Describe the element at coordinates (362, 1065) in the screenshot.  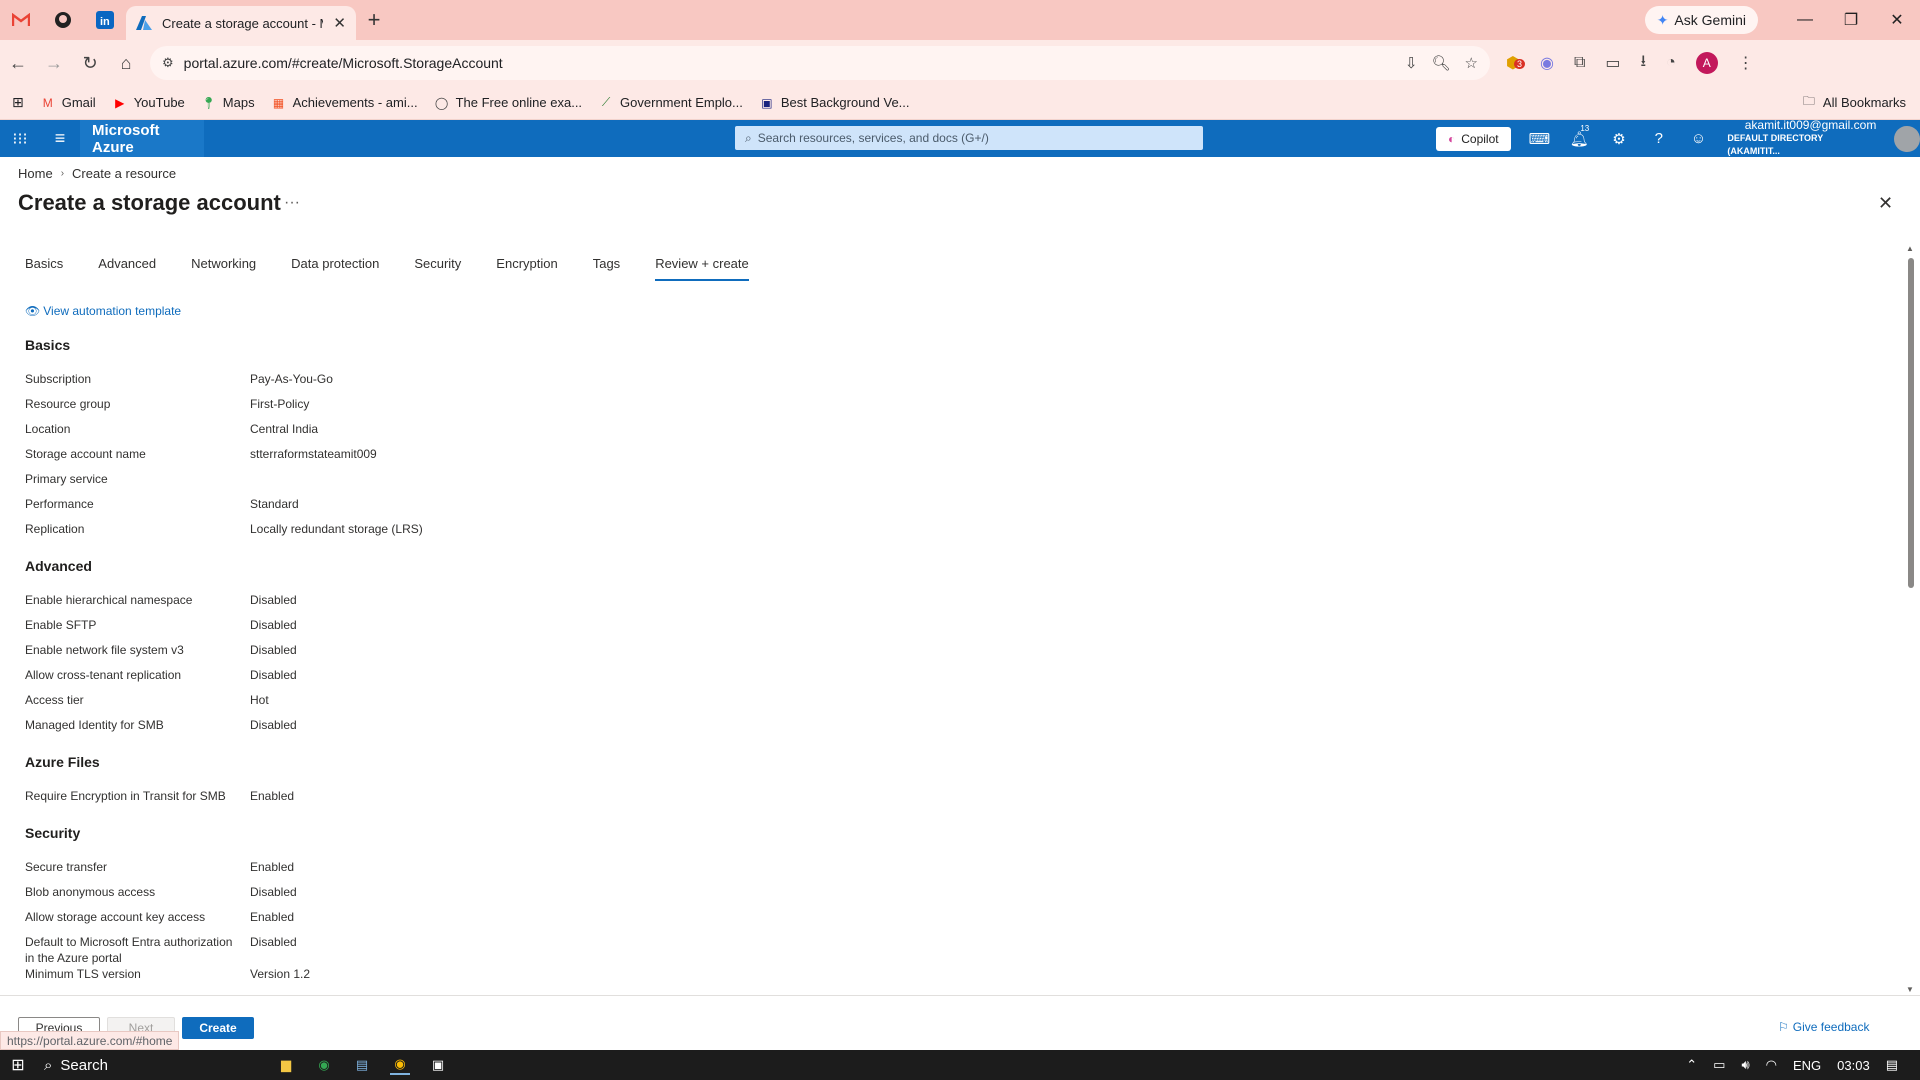
I see `notepad-icon: ▤` at that location.